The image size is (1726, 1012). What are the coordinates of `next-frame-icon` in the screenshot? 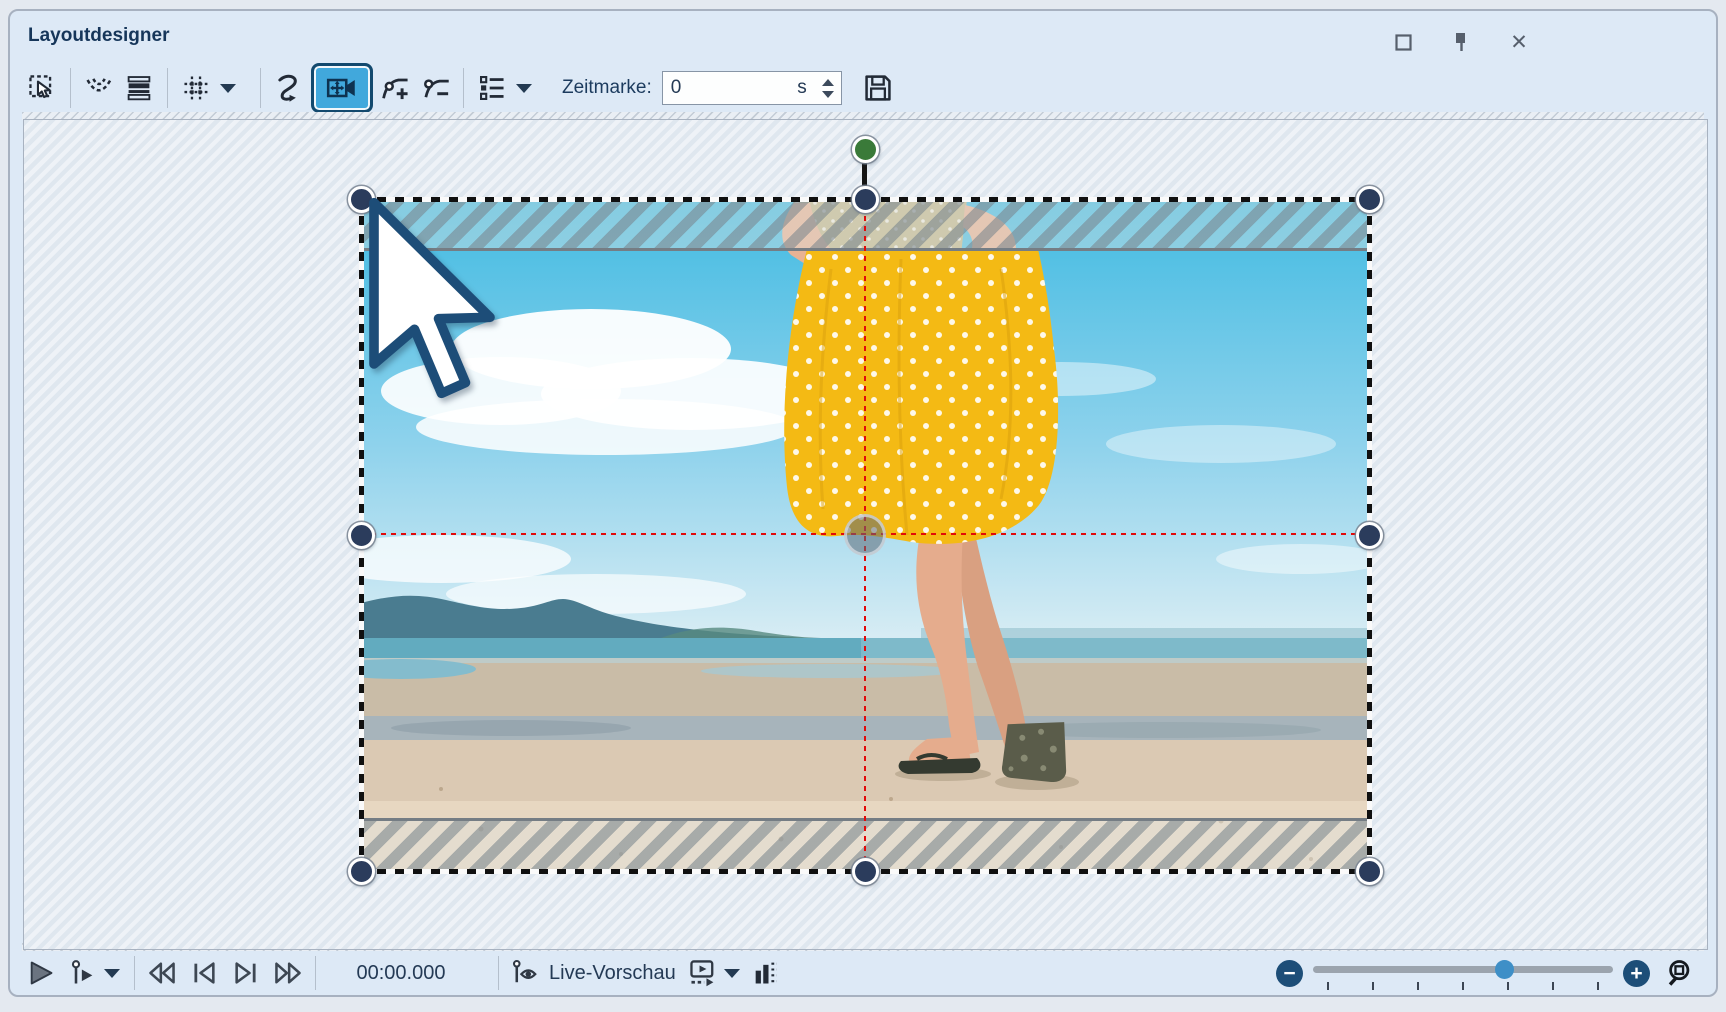 It's located at (245, 973).